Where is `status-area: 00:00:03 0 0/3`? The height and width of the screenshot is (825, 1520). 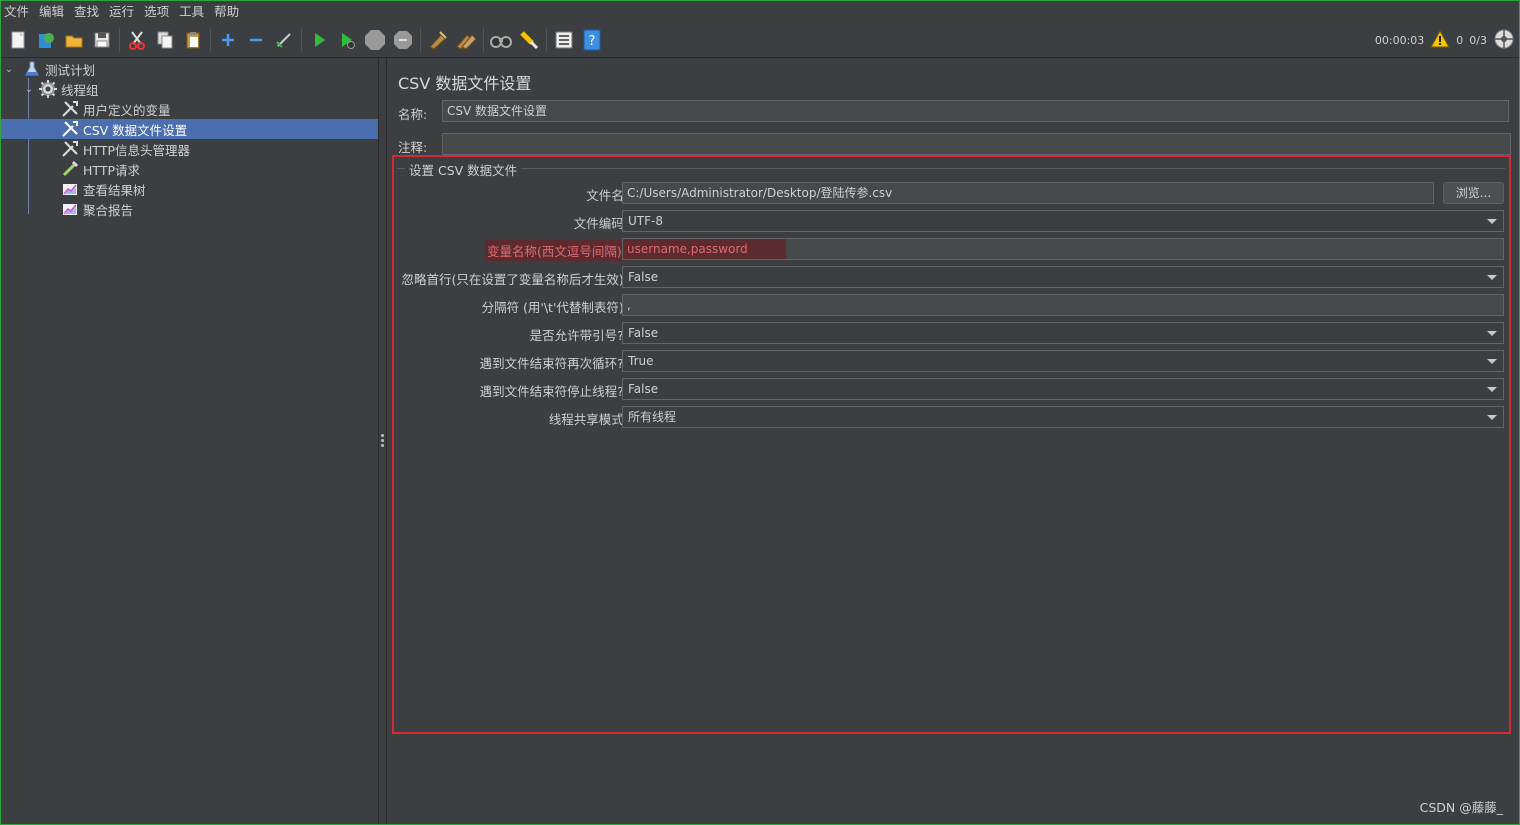 status-area: 00:00:03 0 0/3 is located at coordinates (1445, 40).